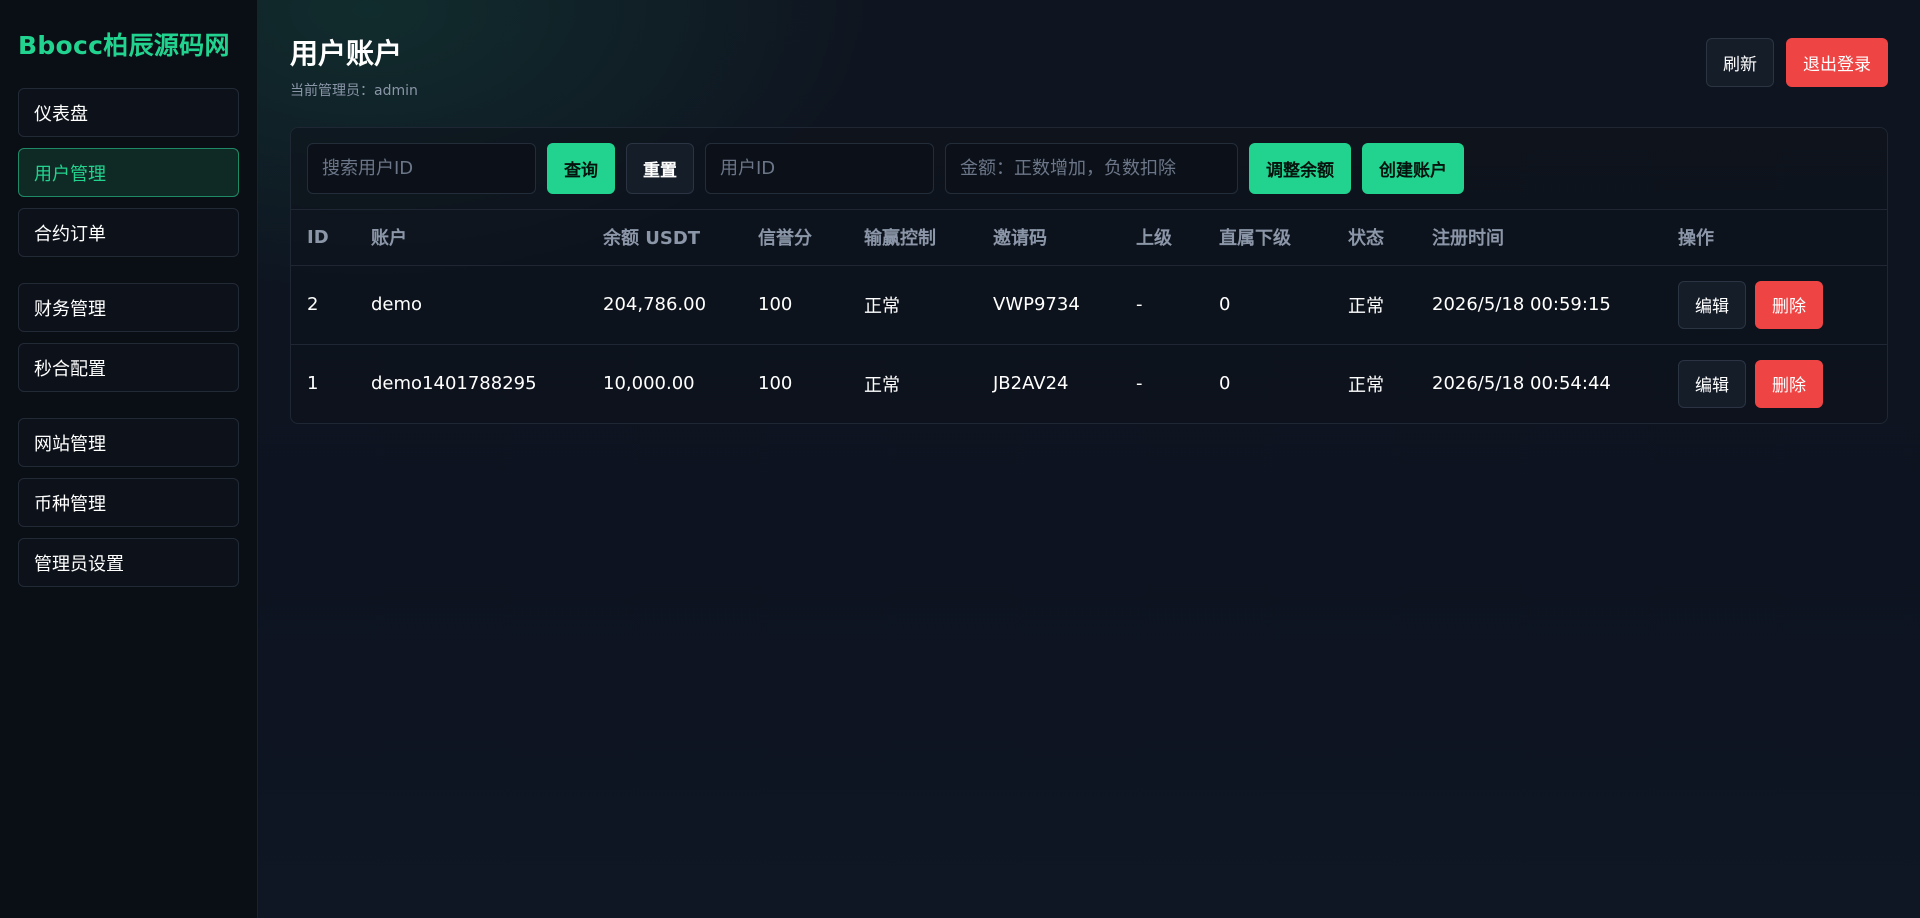 The height and width of the screenshot is (918, 1920). What do you see at coordinates (1089, 74) in the screenshot?
I see `page-header: 用户账户 当前管理员：admin 刷新 退出登录` at bounding box center [1089, 74].